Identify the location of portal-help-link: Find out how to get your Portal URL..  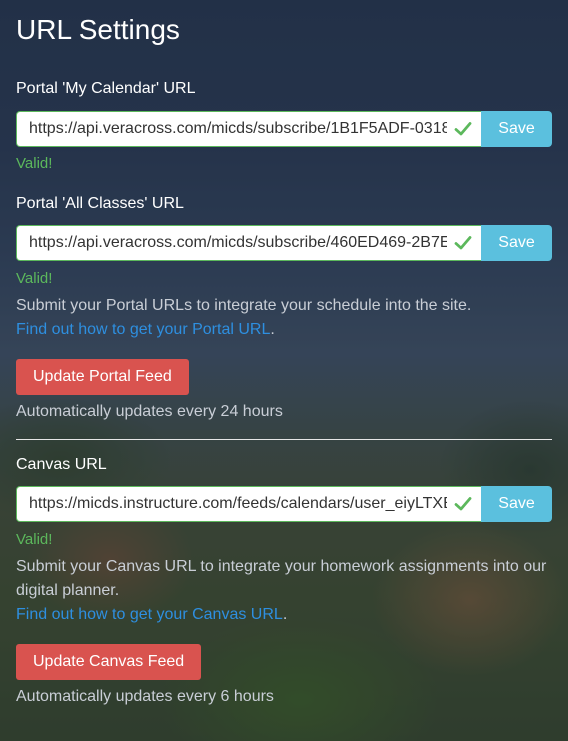
(145, 330).